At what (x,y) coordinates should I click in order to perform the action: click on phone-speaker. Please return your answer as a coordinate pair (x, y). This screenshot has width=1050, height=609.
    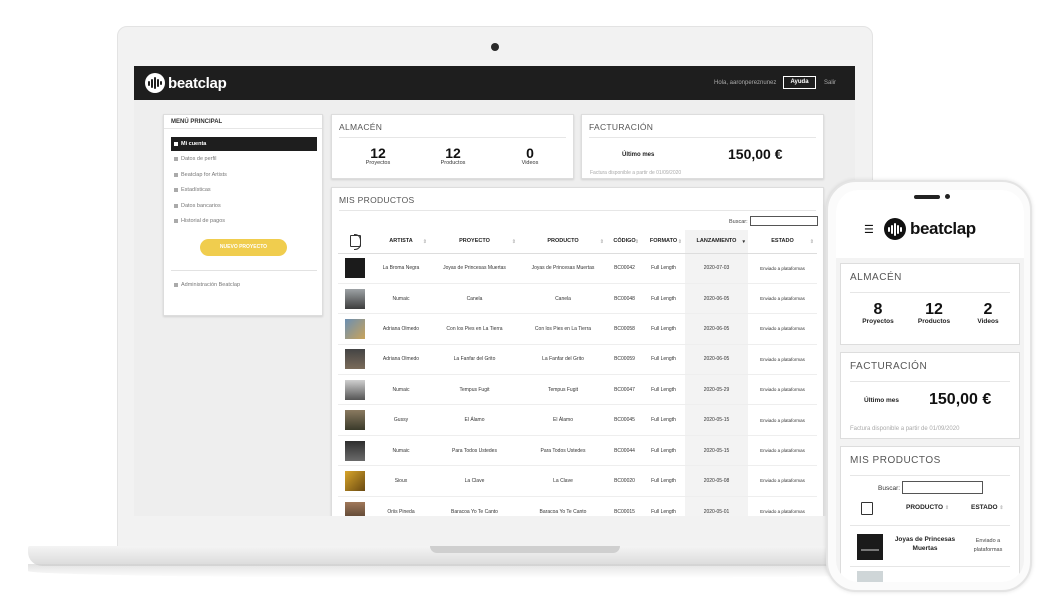
    Looking at the image, I should click on (927, 197).